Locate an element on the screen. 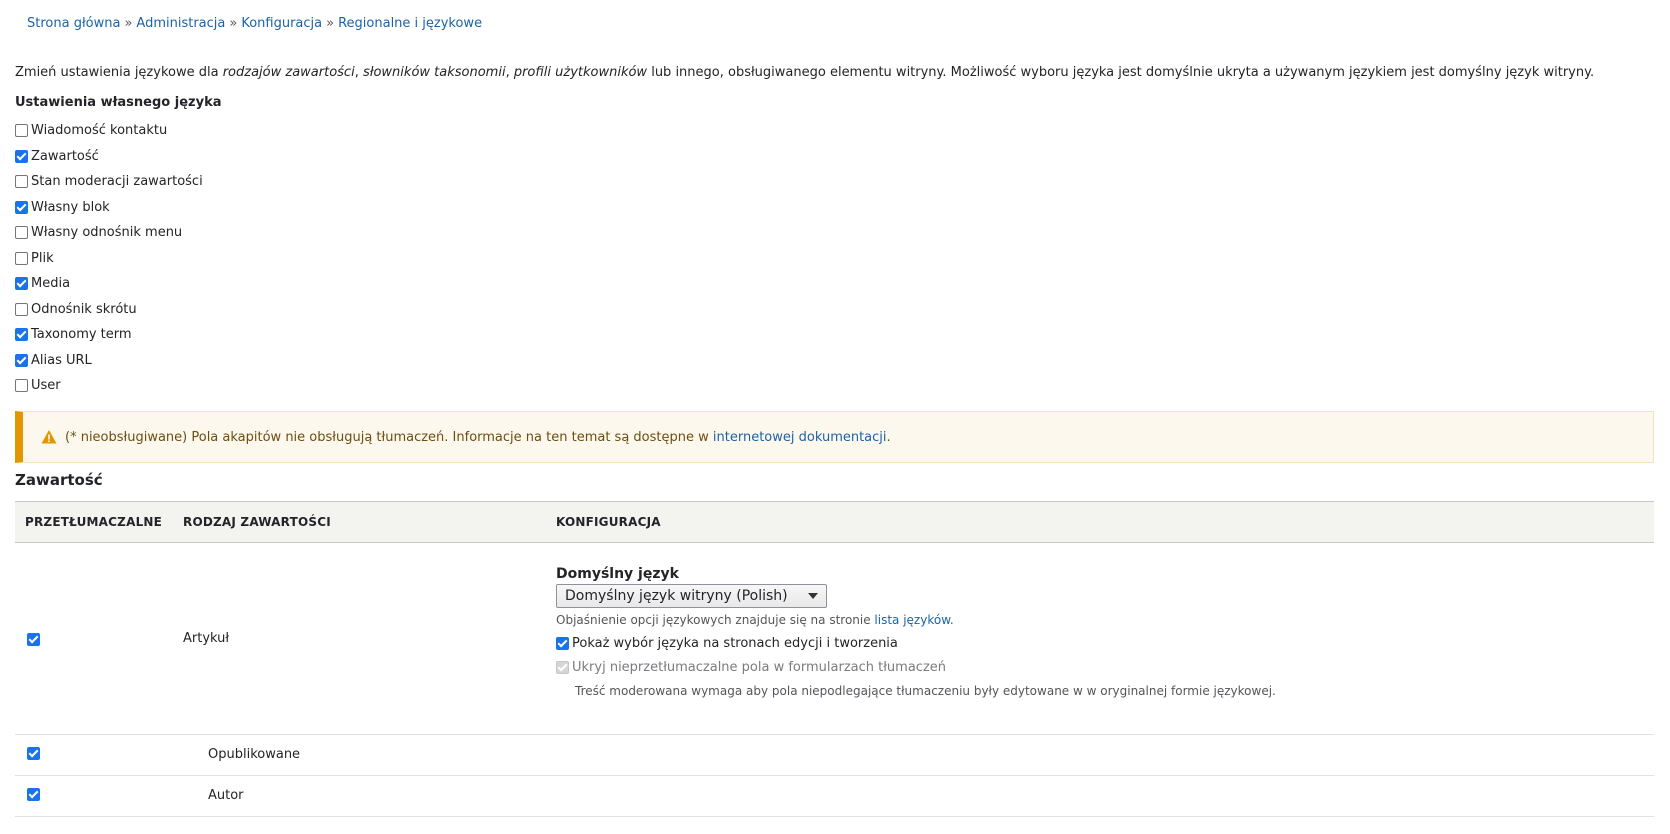 This screenshot has width=1670, height=834. custom-setting-item: Własny blok is located at coordinates (109, 208).